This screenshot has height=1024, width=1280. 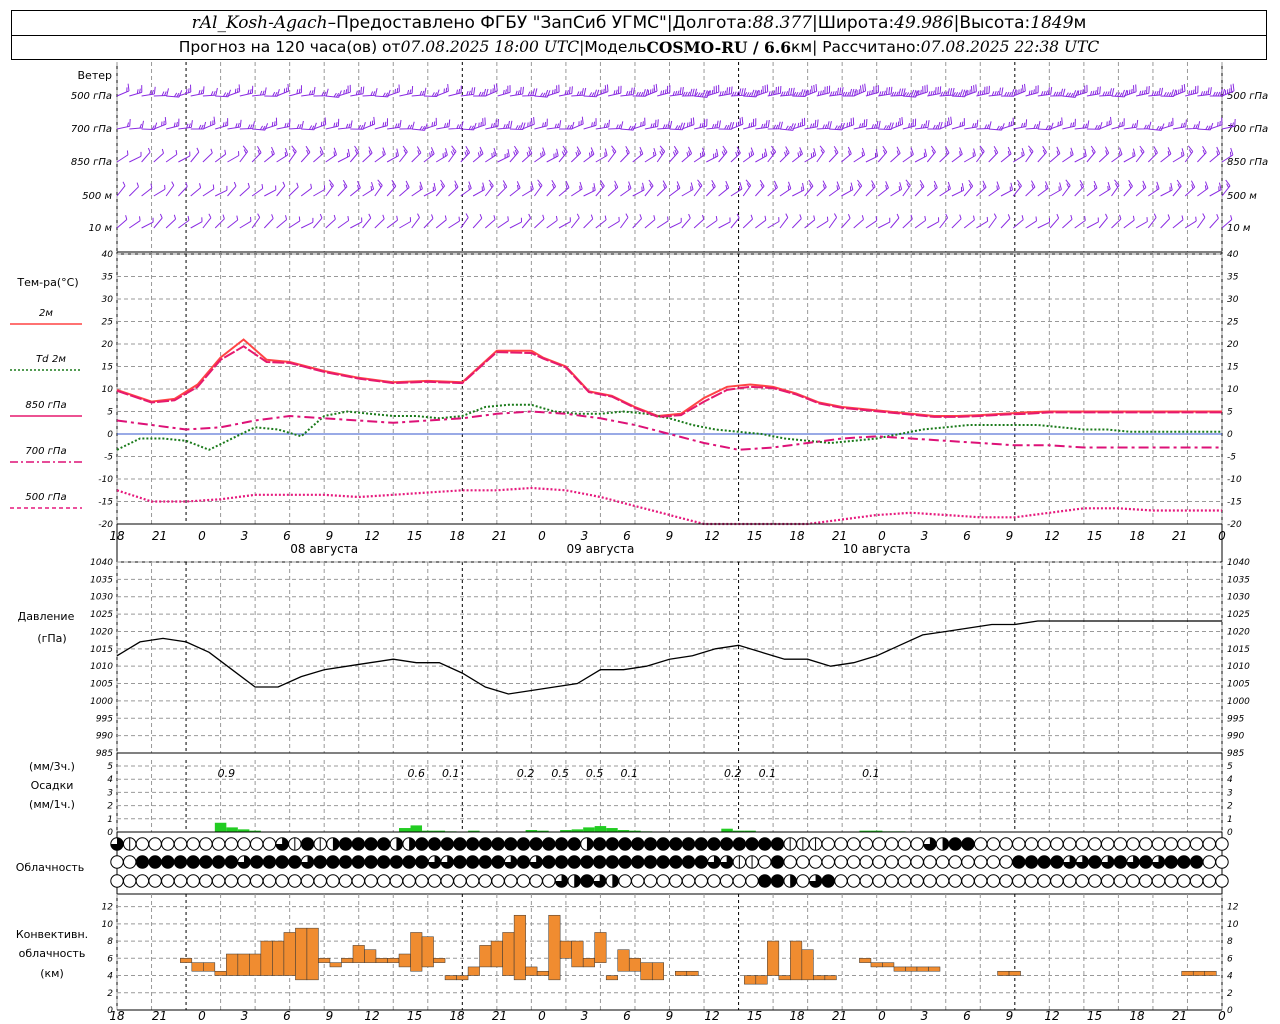 I want to click on y-tick-left: 35, so click(x=108, y=278).